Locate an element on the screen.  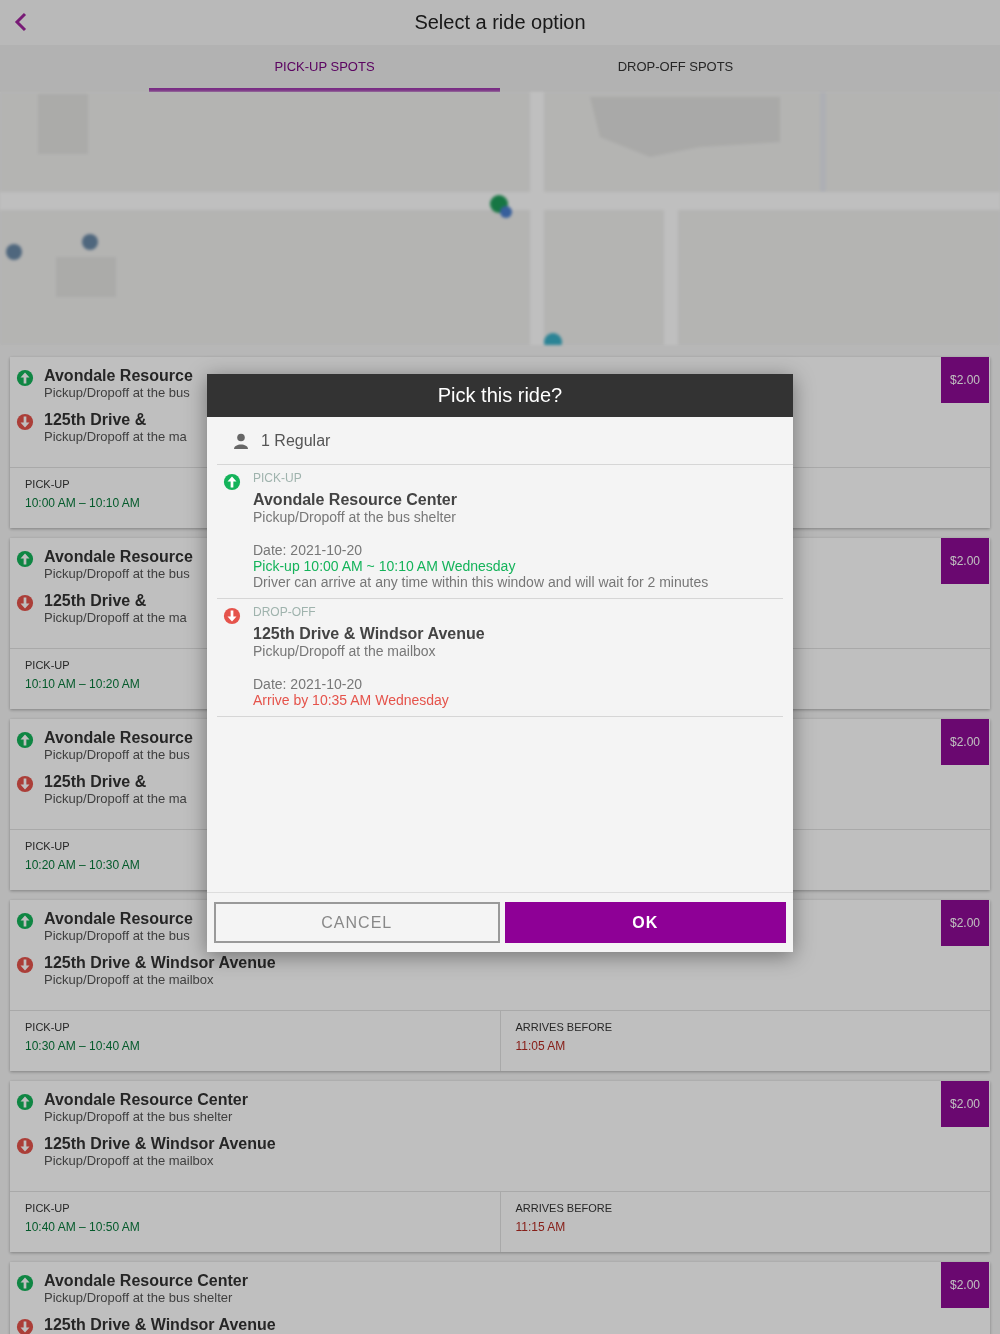
screen-title: Select a ride option is located at coordinates (500, 22).